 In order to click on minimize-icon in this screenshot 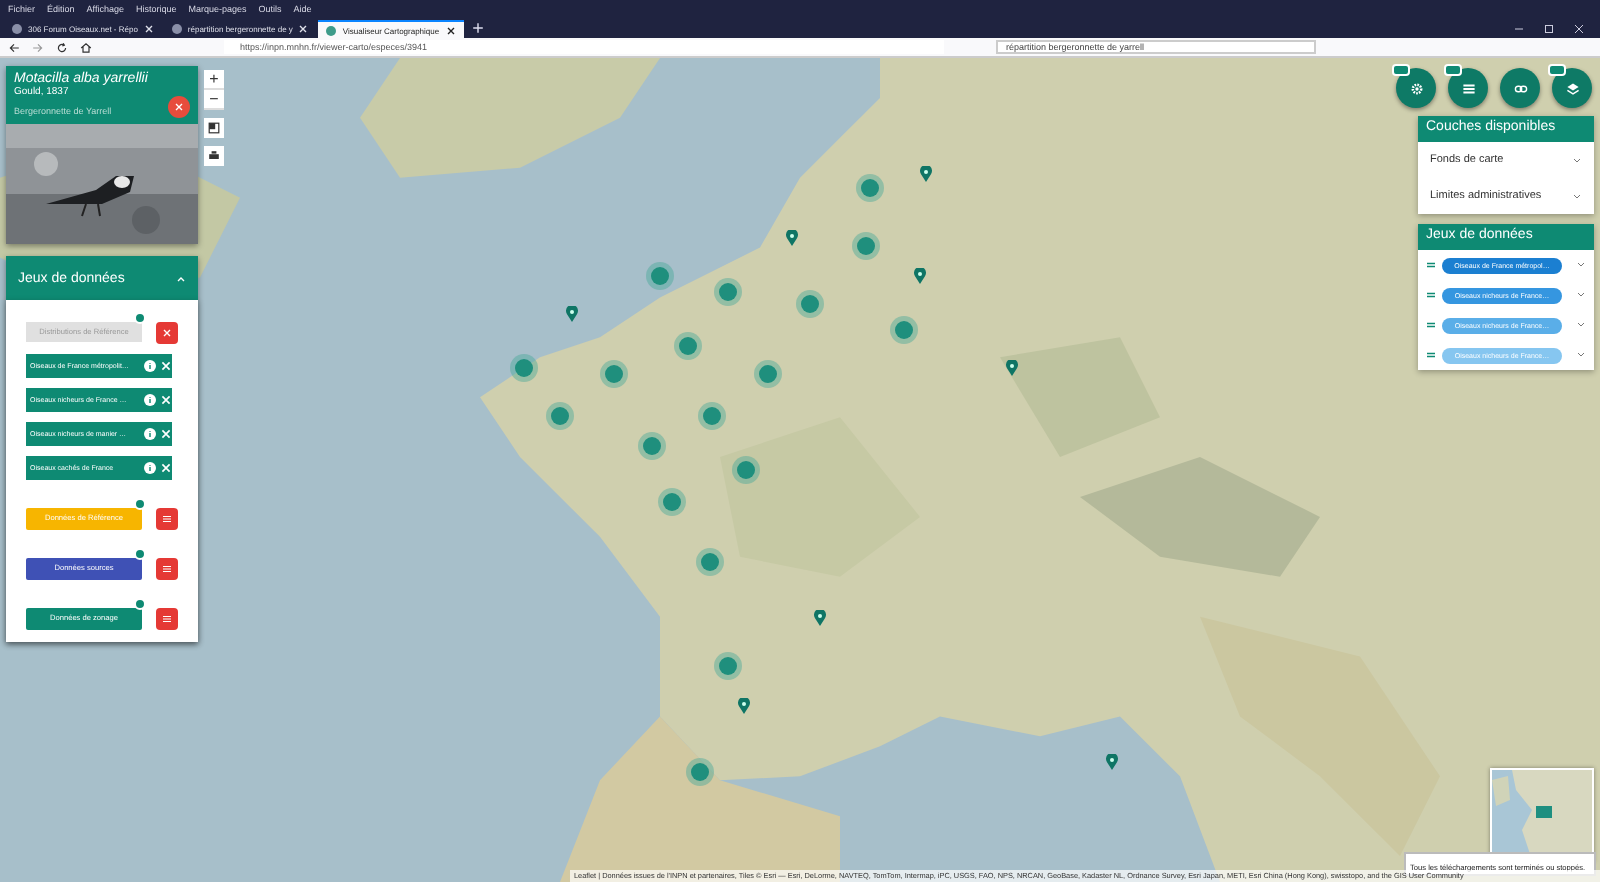, I will do `click(1519, 28)`.